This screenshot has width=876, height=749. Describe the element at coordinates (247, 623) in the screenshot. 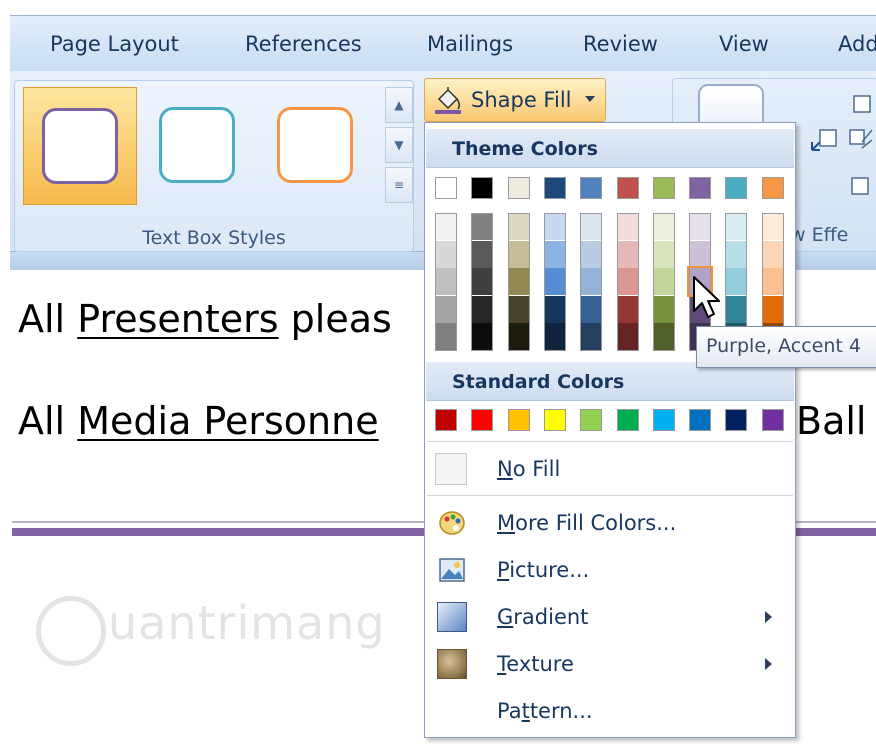

I see `watermark-text: uantrimang` at that location.